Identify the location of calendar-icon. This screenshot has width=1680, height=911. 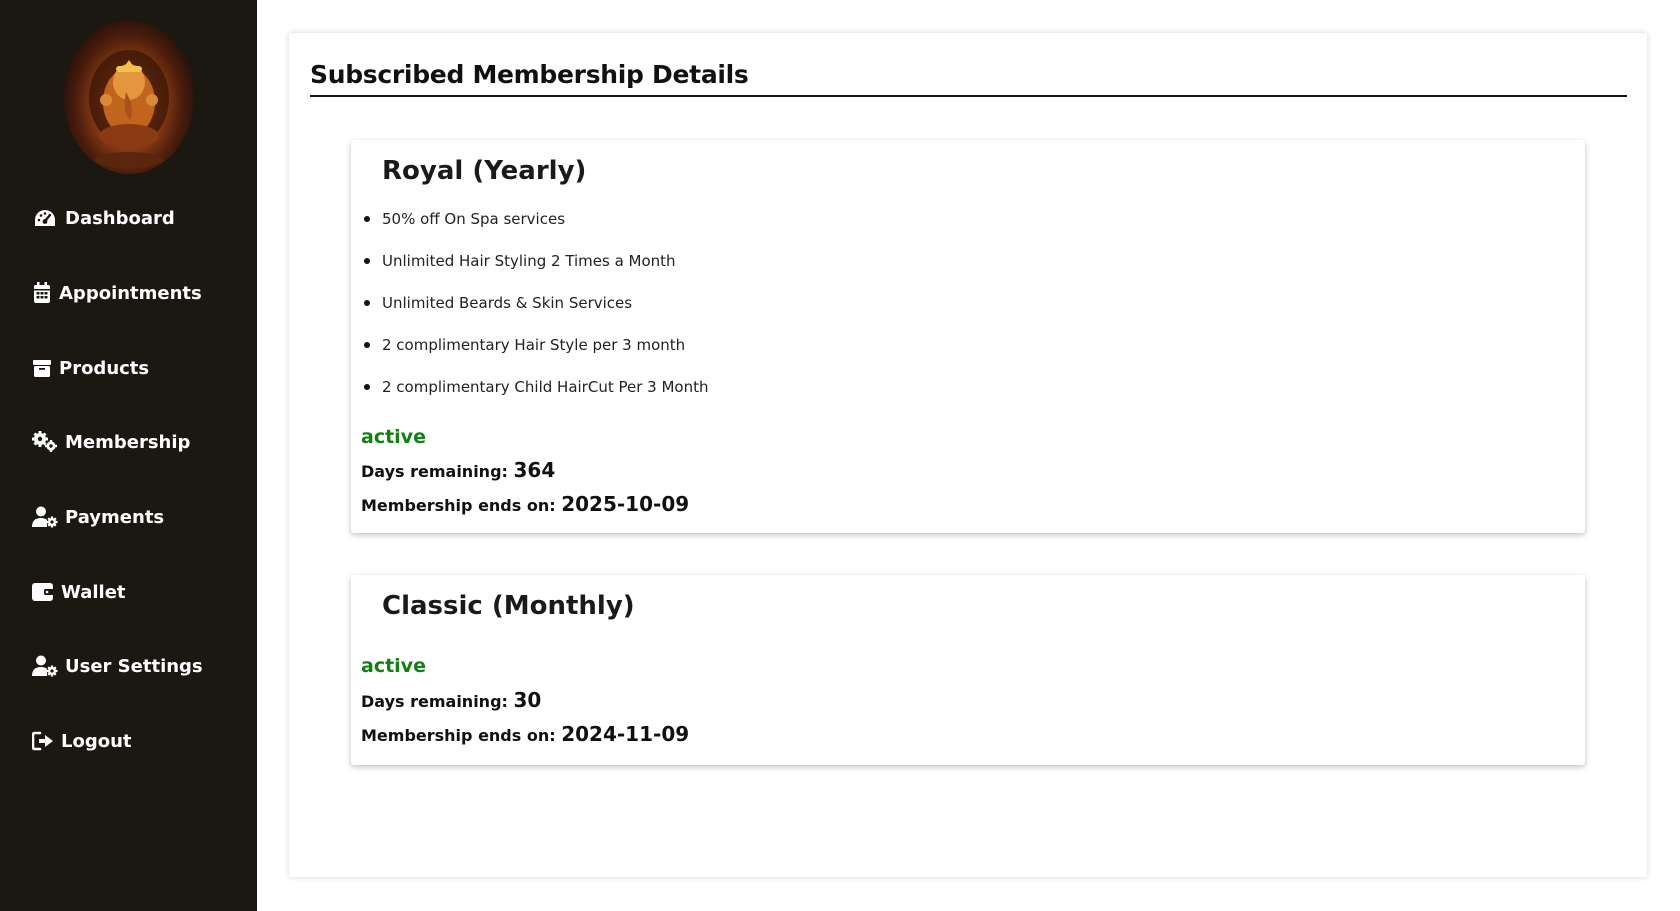
(42, 293).